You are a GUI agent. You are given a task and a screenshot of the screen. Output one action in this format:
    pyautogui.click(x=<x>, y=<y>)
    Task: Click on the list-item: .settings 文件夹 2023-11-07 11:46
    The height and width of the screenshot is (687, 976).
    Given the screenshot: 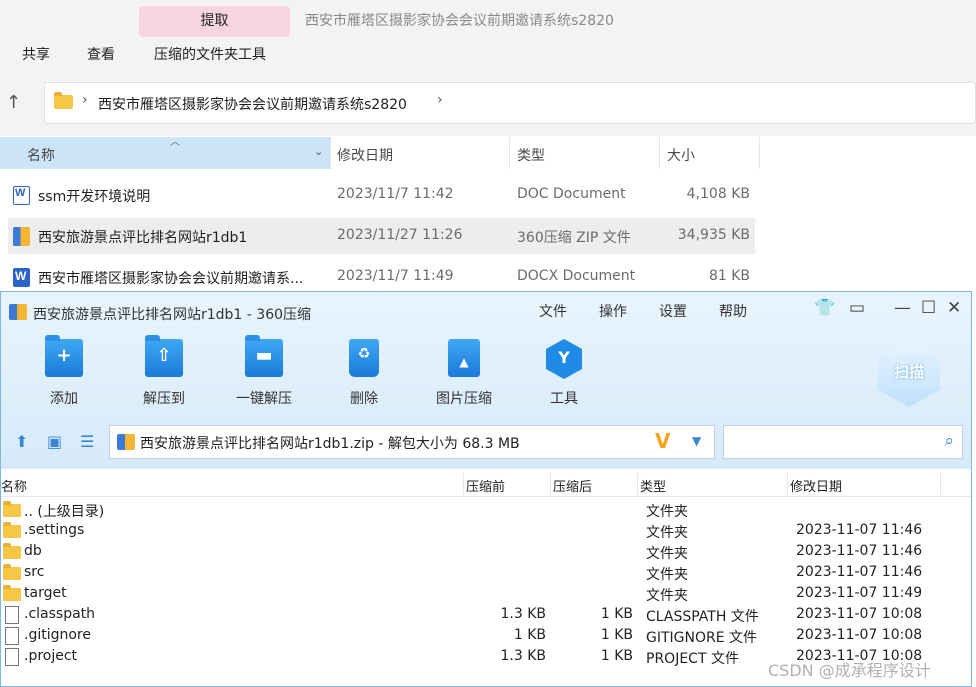 What is the action you would take?
    pyautogui.click(x=486, y=530)
    